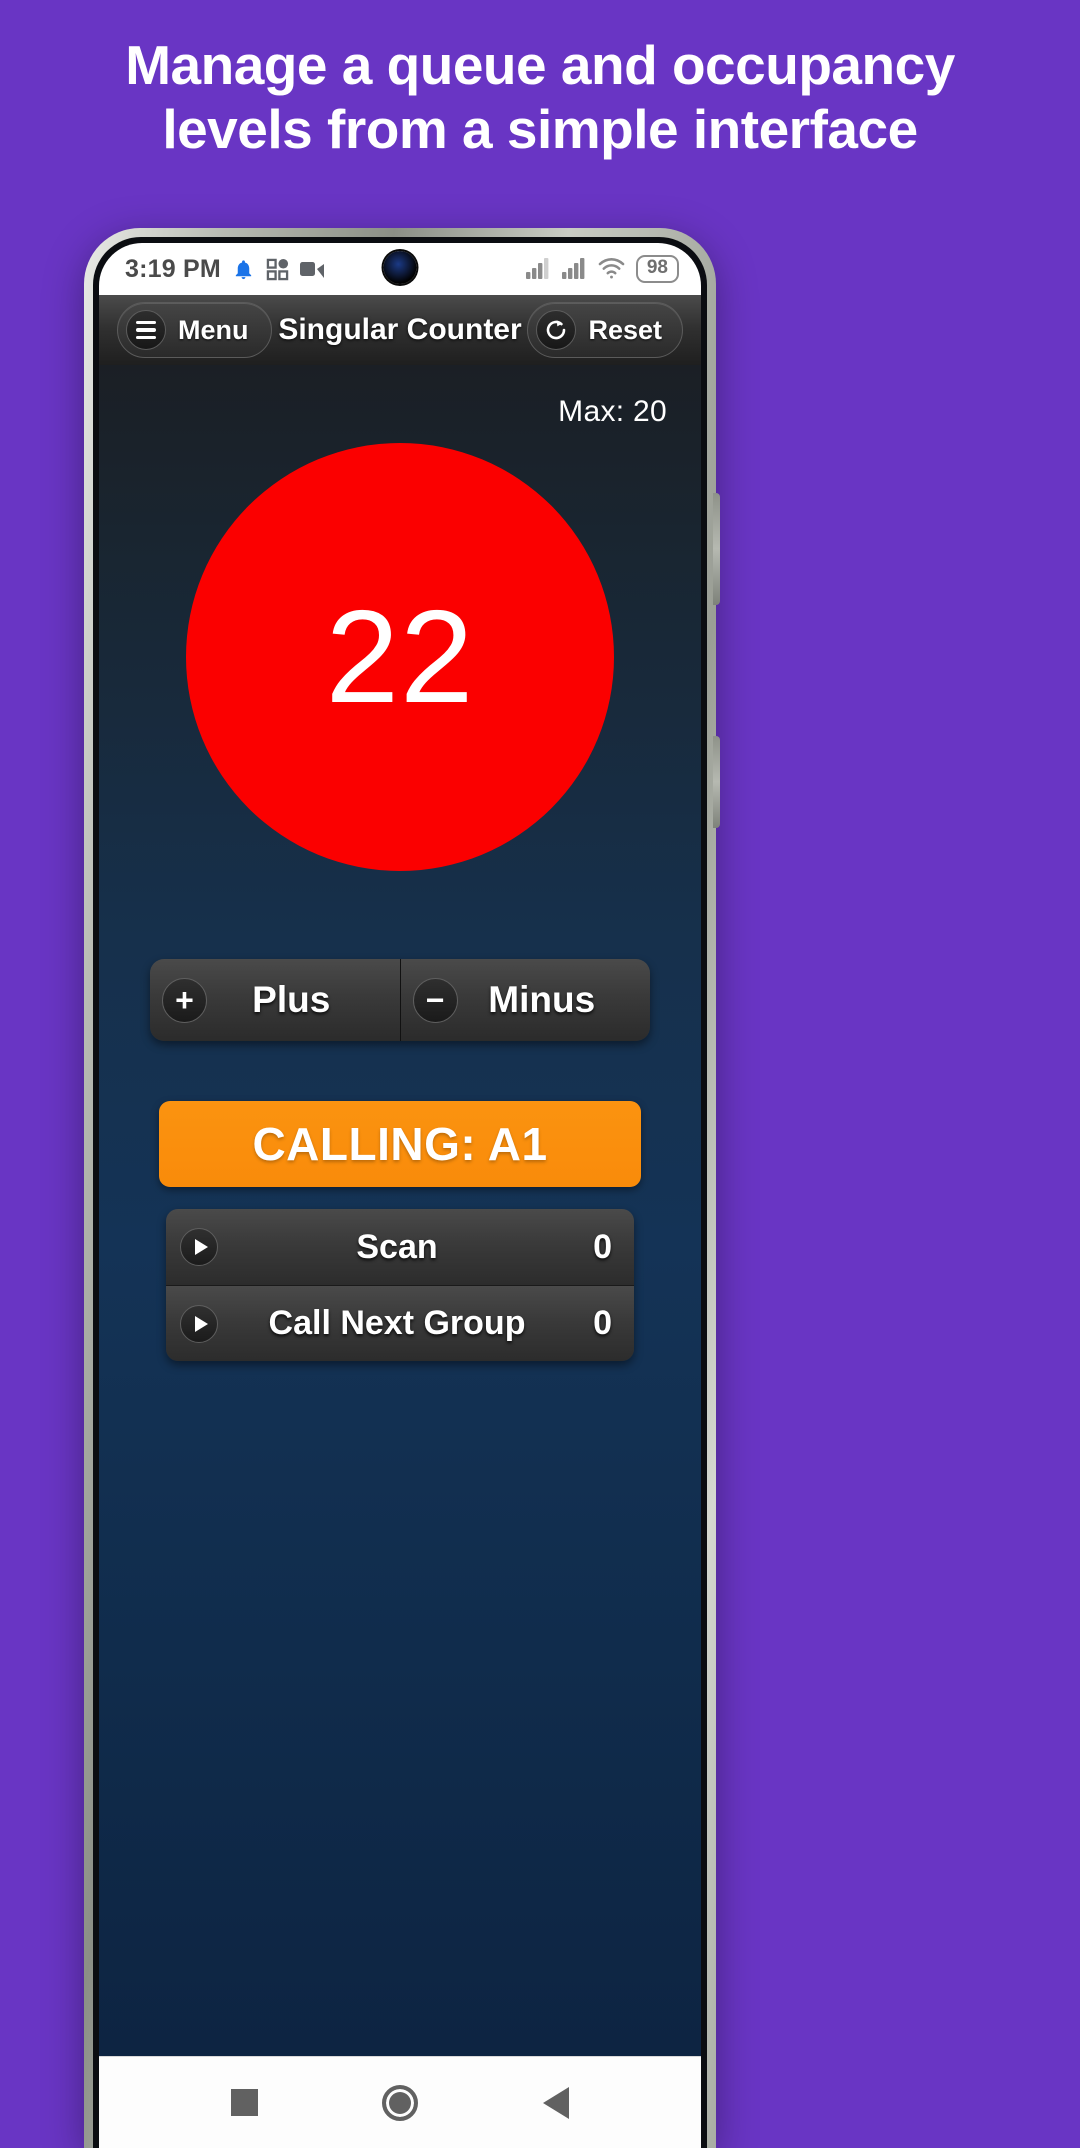  I want to click on front-camera-punchhole, so click(400, 267).